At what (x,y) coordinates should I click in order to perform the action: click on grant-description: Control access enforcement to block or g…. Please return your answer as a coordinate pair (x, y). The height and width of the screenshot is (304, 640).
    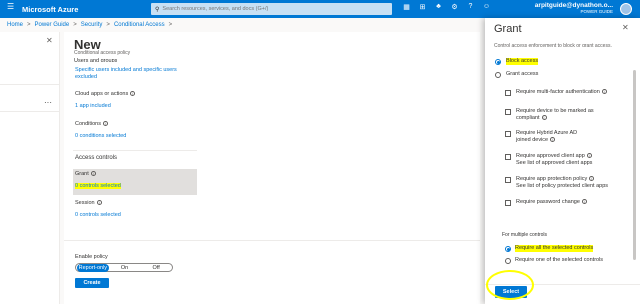
    Looking at the image, I should click on (553, 45).